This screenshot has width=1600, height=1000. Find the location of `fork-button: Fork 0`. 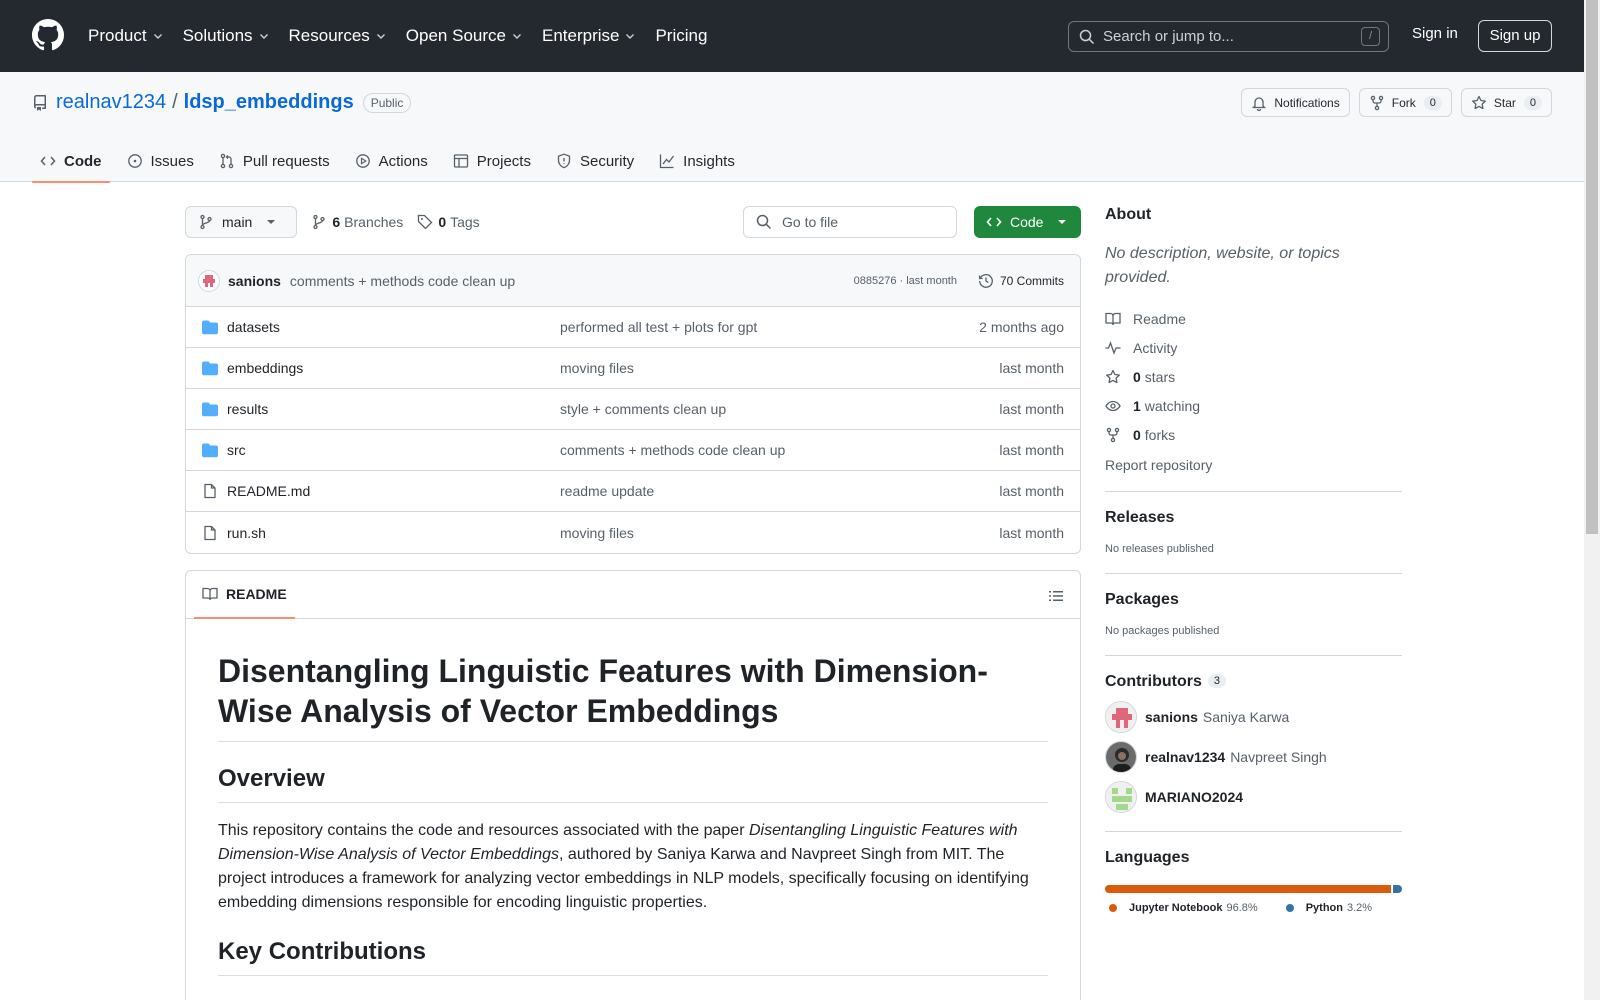

fork-button: Fork 0 is located at coordinates (1405, 102).